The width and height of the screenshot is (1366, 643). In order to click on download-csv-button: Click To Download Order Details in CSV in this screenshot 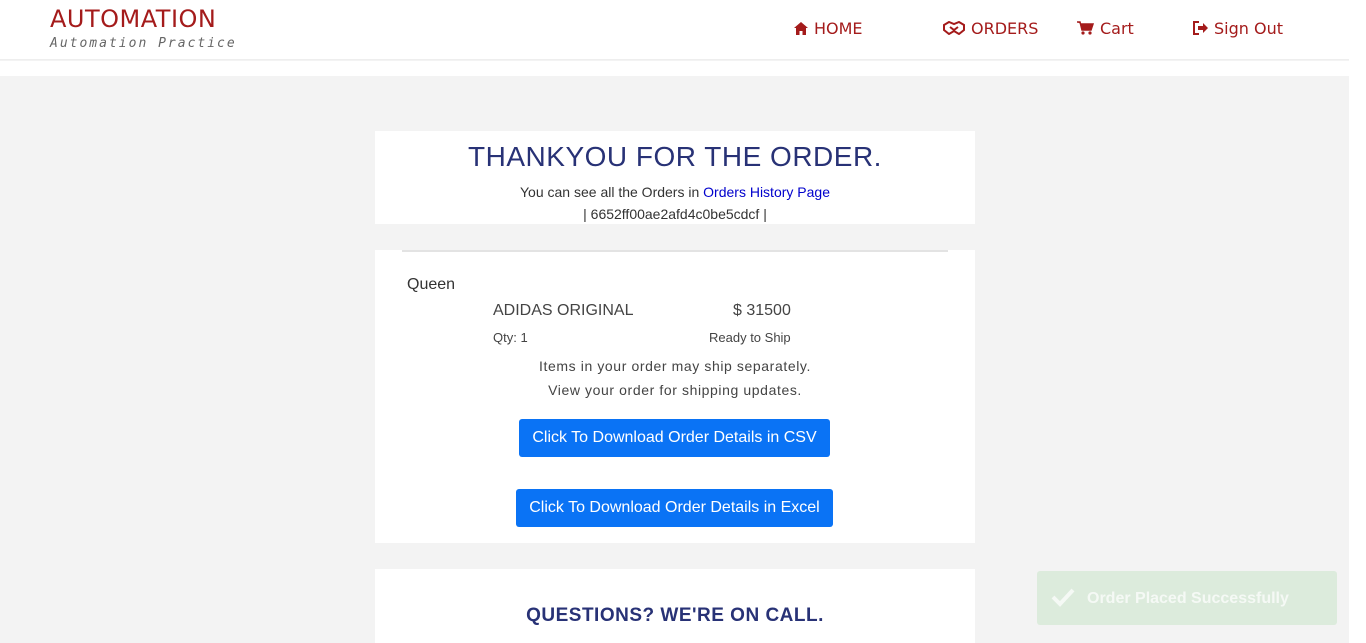, I will do `click(674, 438)`.